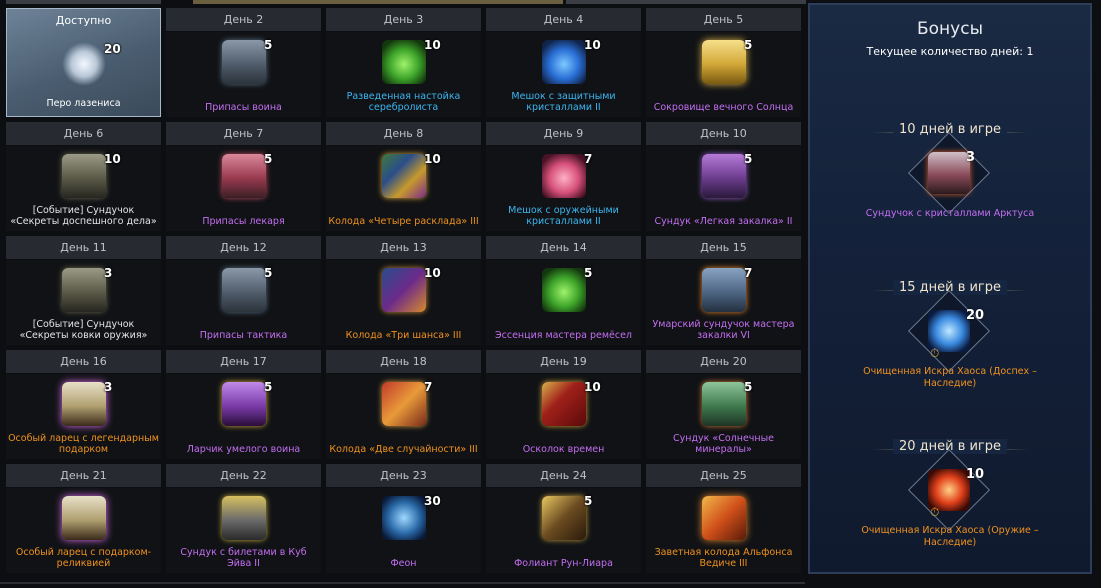 This screenshot has width=1101, height=588. What do you see at coordinates (723, 330) in the screenshot?
I see `item-name: Умарский сундучок мастера закалки VI` at bounding box center [723, 330].